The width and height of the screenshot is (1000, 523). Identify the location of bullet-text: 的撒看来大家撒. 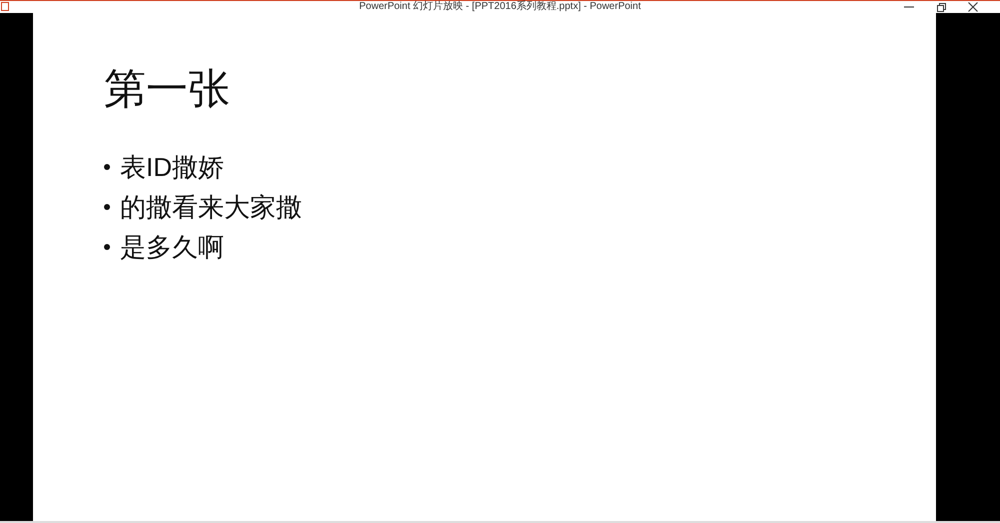
(211, 207).